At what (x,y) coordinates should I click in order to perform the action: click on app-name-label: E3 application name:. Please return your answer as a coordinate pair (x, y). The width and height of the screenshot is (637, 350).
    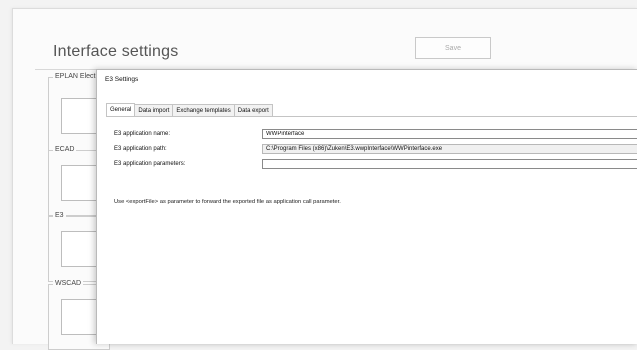
    Looking at the image, I should click on (142, 134).